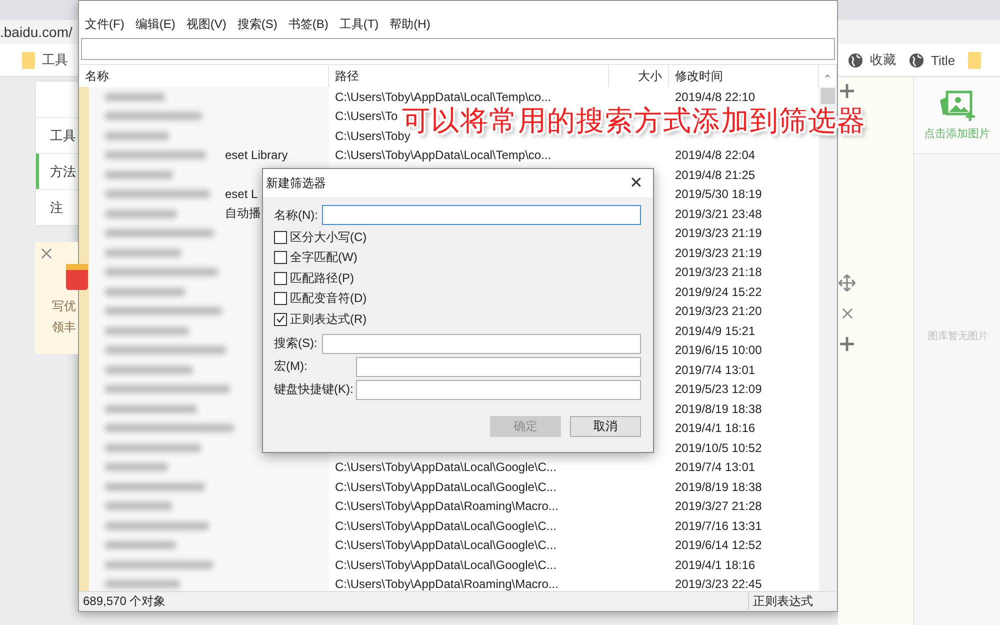 The width and height of the screenshot is (1000, 625). What do you see at coordinates (255, 155) in the screenshot?
I see `file-name: eset Library` at bounding box center [255, 155].